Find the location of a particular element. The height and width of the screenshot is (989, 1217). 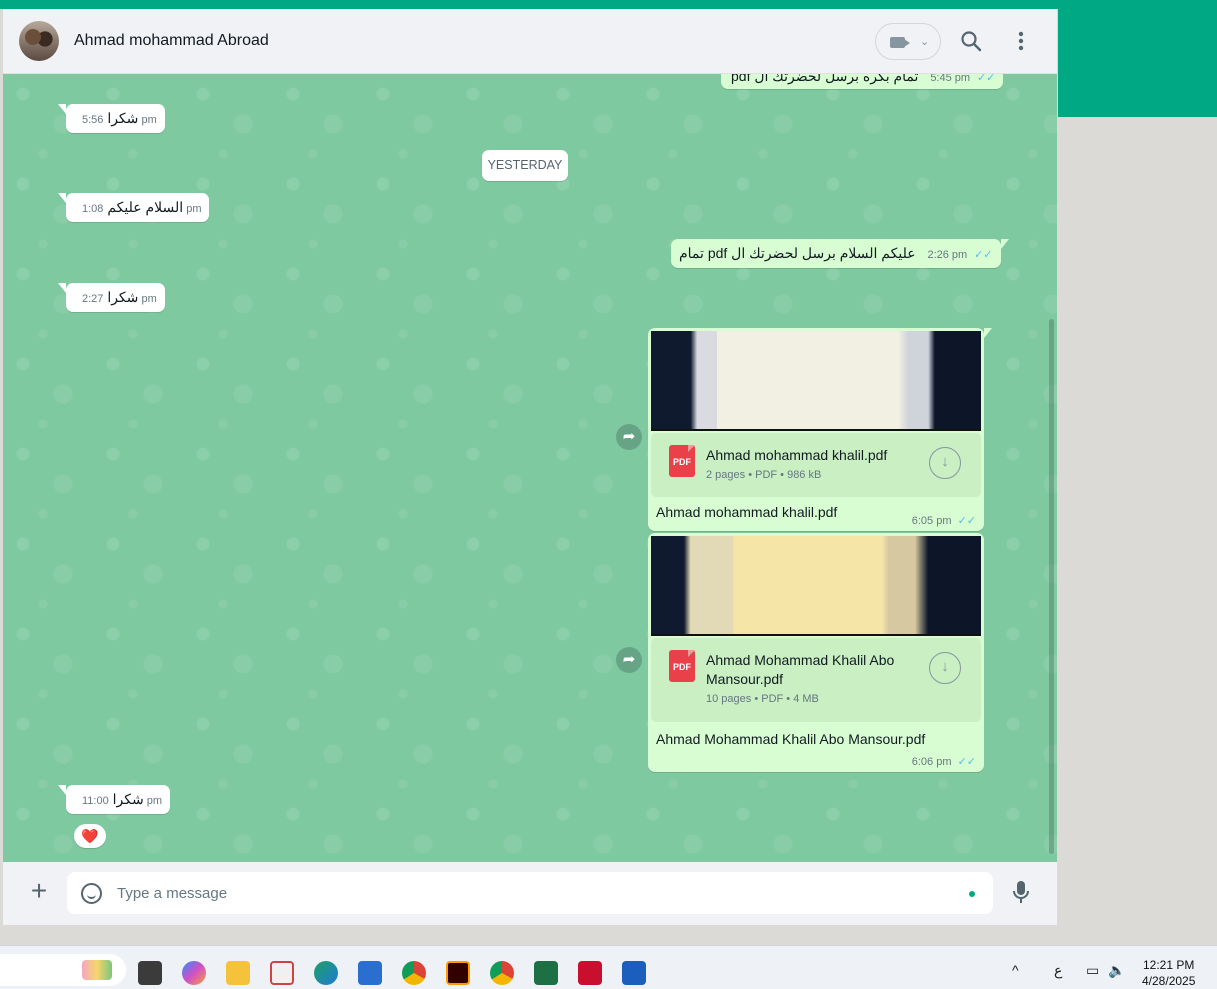

document-file-name: Ahmad mohammad khalil.pdf is located at coordinates (797, 455).